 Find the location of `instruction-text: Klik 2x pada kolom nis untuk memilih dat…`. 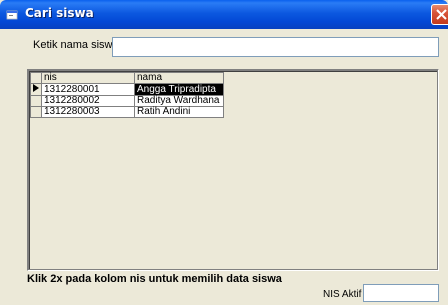

instruction-text: Klik 2x pada kolom nis untuk memilih dat… is located at coordinates (154, 279).